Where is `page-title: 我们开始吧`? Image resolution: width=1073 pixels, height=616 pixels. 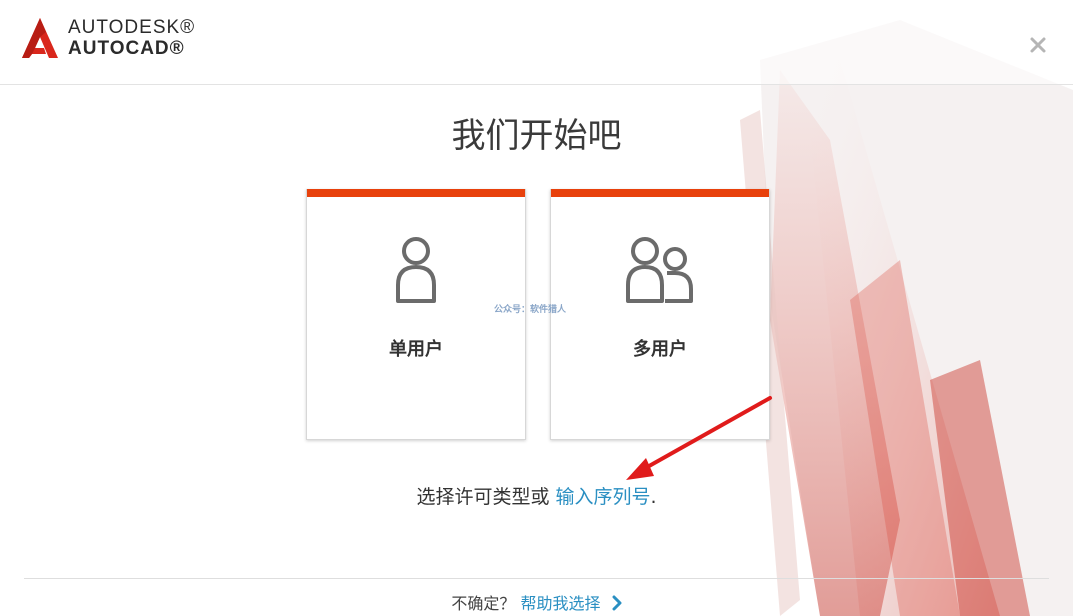
page-title: 我们开始吧 is located at coordinates (536, 136).